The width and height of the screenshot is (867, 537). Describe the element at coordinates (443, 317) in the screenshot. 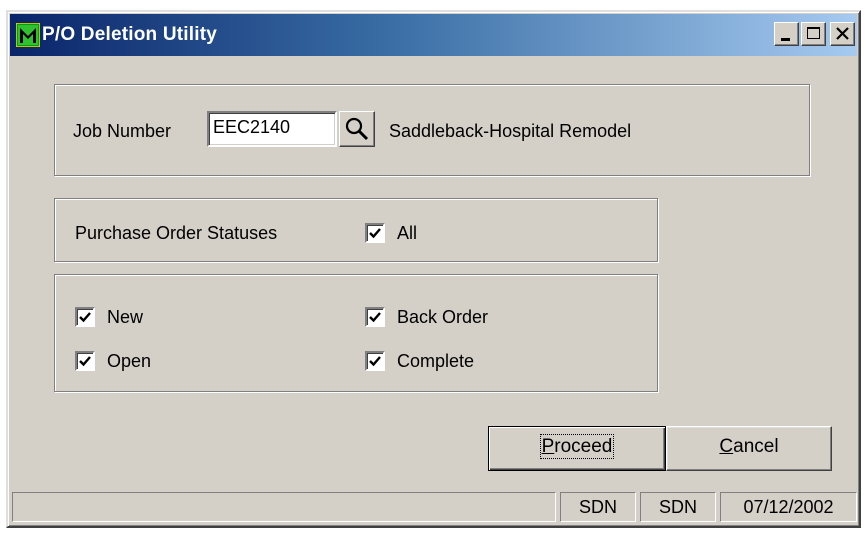

I see `checkbox-back-order-label: Back Order` at that location.